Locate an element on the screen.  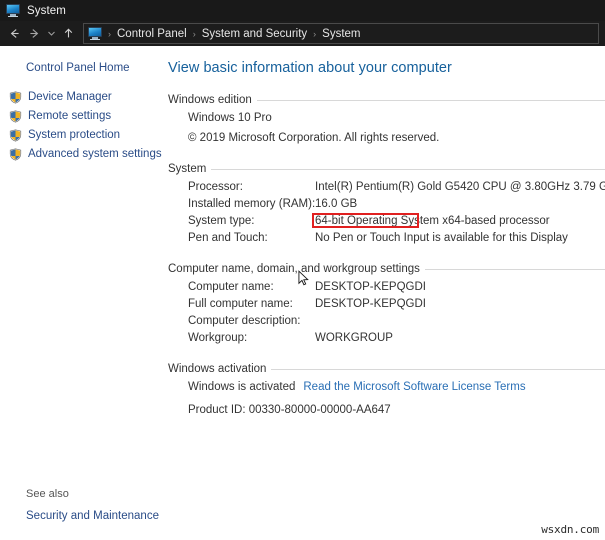
up-arrow-icon is located at coordinates (68, 34).